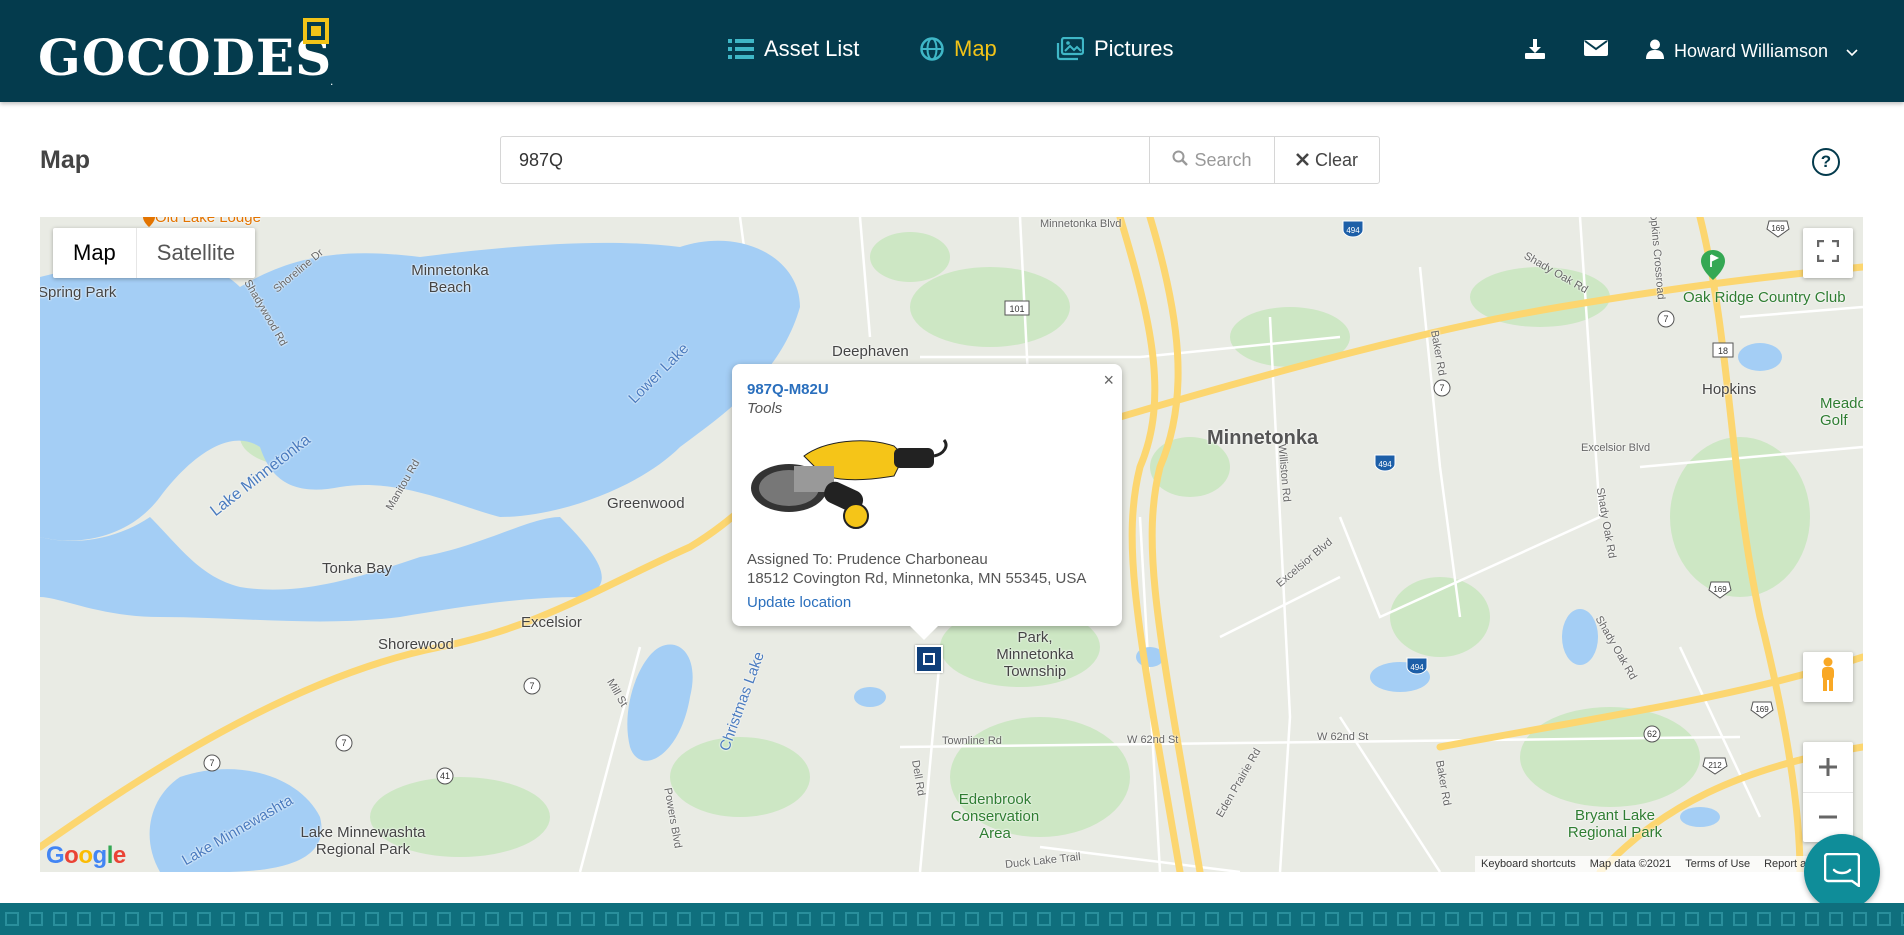 This screenshot has width=1904, height=935. What do you see at coordinates (870, 351) in the screenshot?
I see `map-label: Deephaven` at bounding box center [870, 351].